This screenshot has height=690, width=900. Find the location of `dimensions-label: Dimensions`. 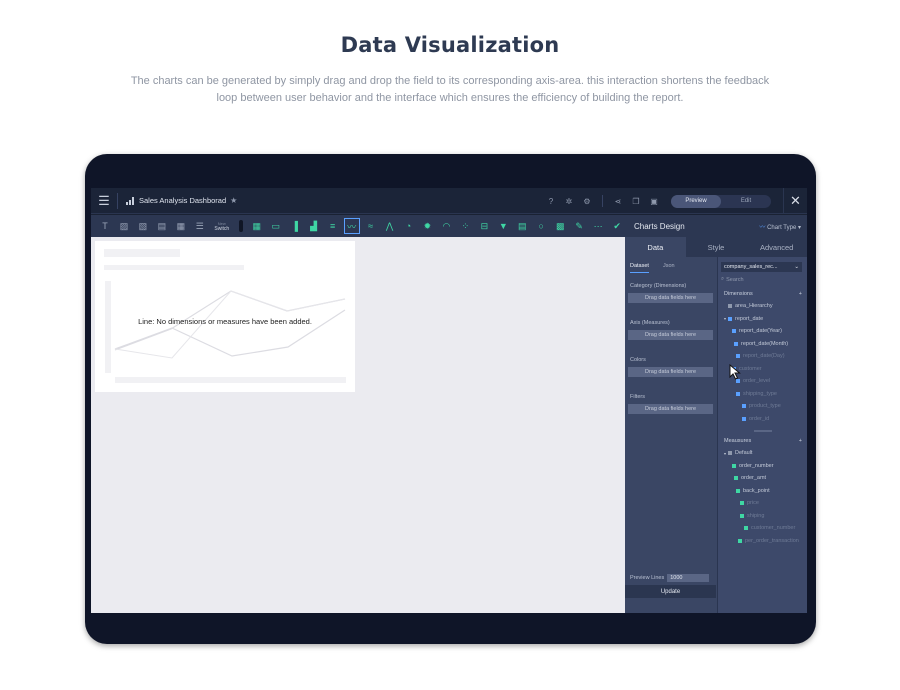

dimensions-label: Dimensions is located at coordinates (738, 294).